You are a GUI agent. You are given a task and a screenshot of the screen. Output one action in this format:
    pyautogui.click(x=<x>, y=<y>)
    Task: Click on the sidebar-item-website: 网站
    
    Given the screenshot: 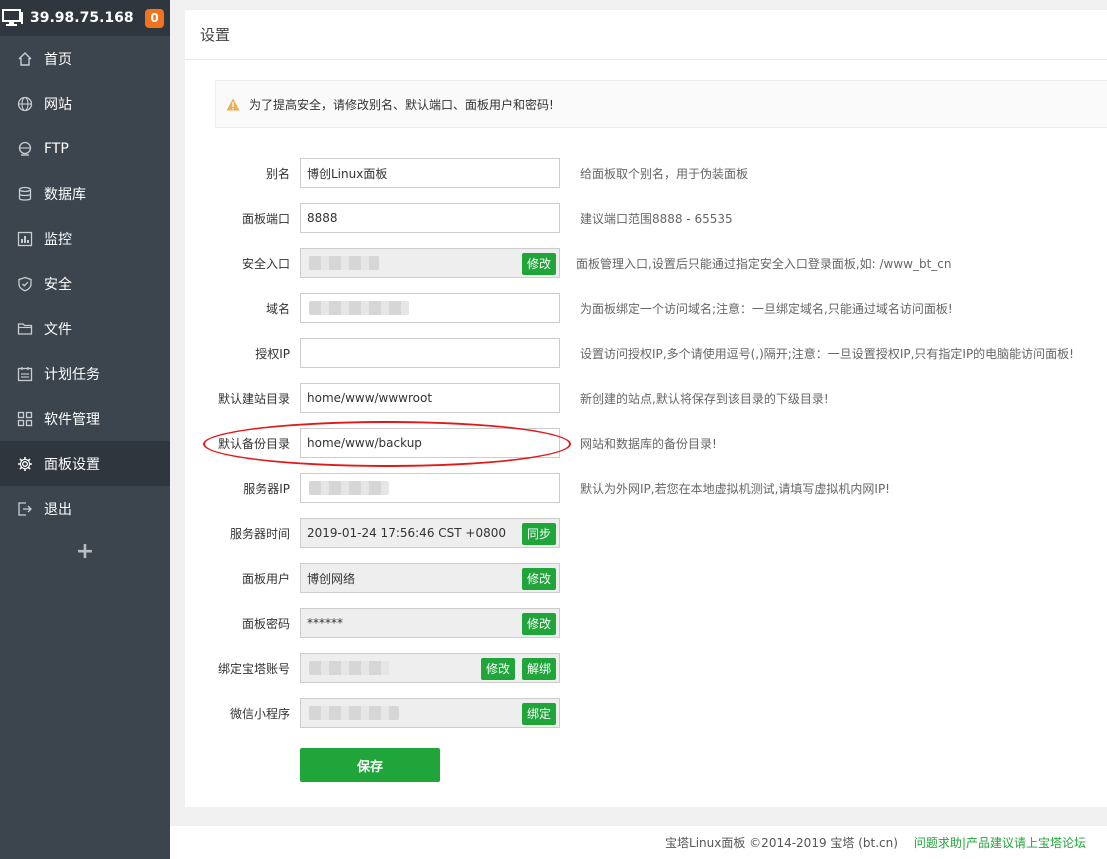 What is the action you would take?
    pyautogui.click(x=85, y=103)
    